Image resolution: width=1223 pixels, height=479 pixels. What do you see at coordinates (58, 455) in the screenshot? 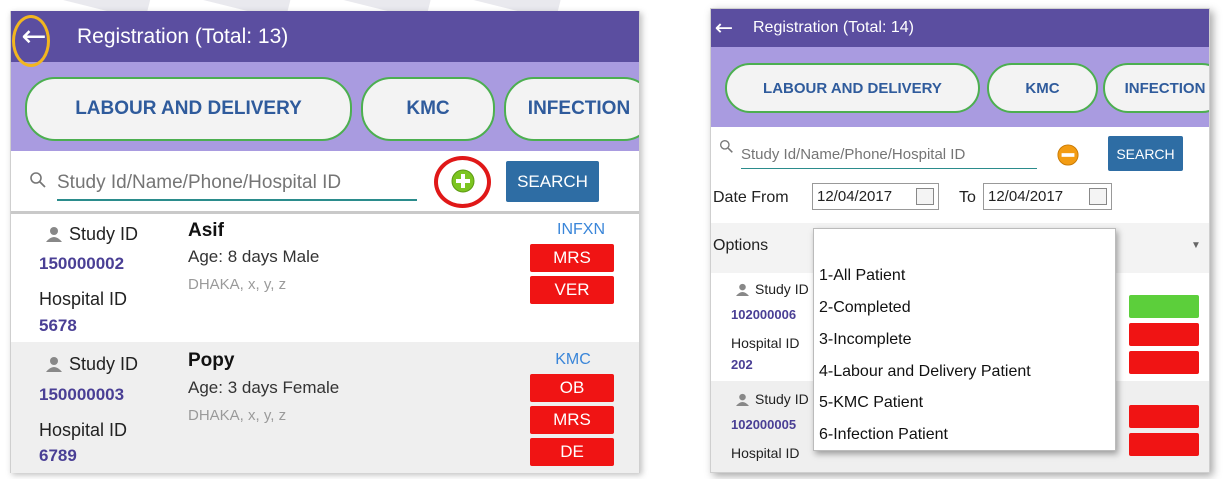
I see `hospital-id-value: 6789` at bounding box center [58, 455].